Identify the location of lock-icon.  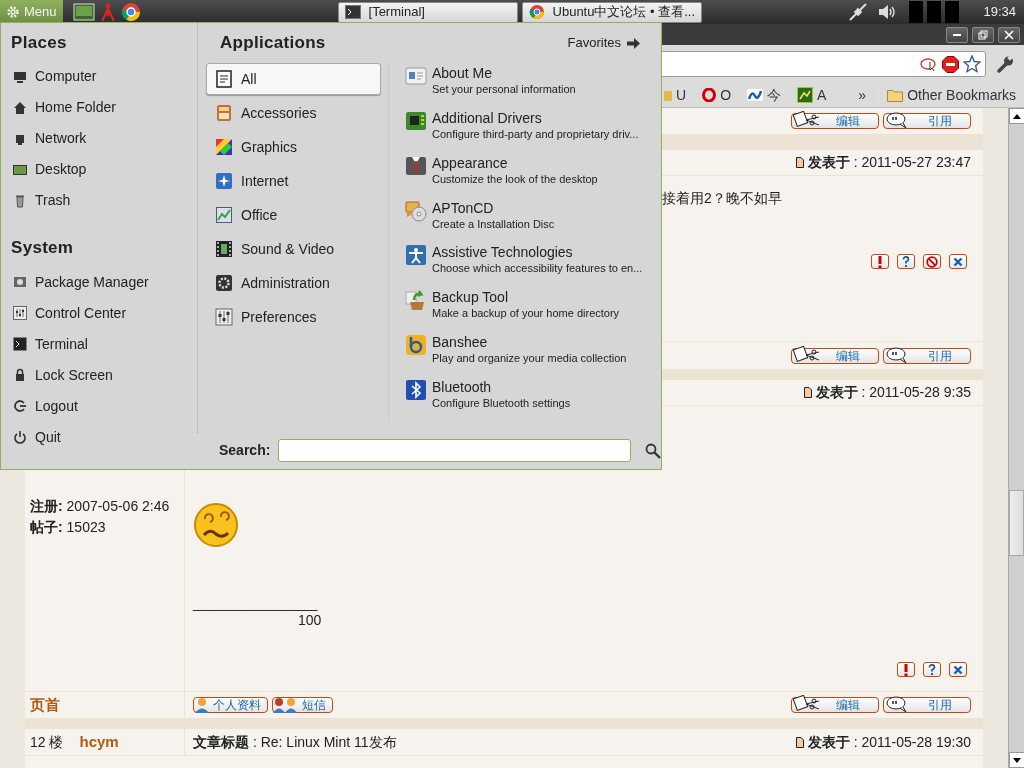
(20, 375).